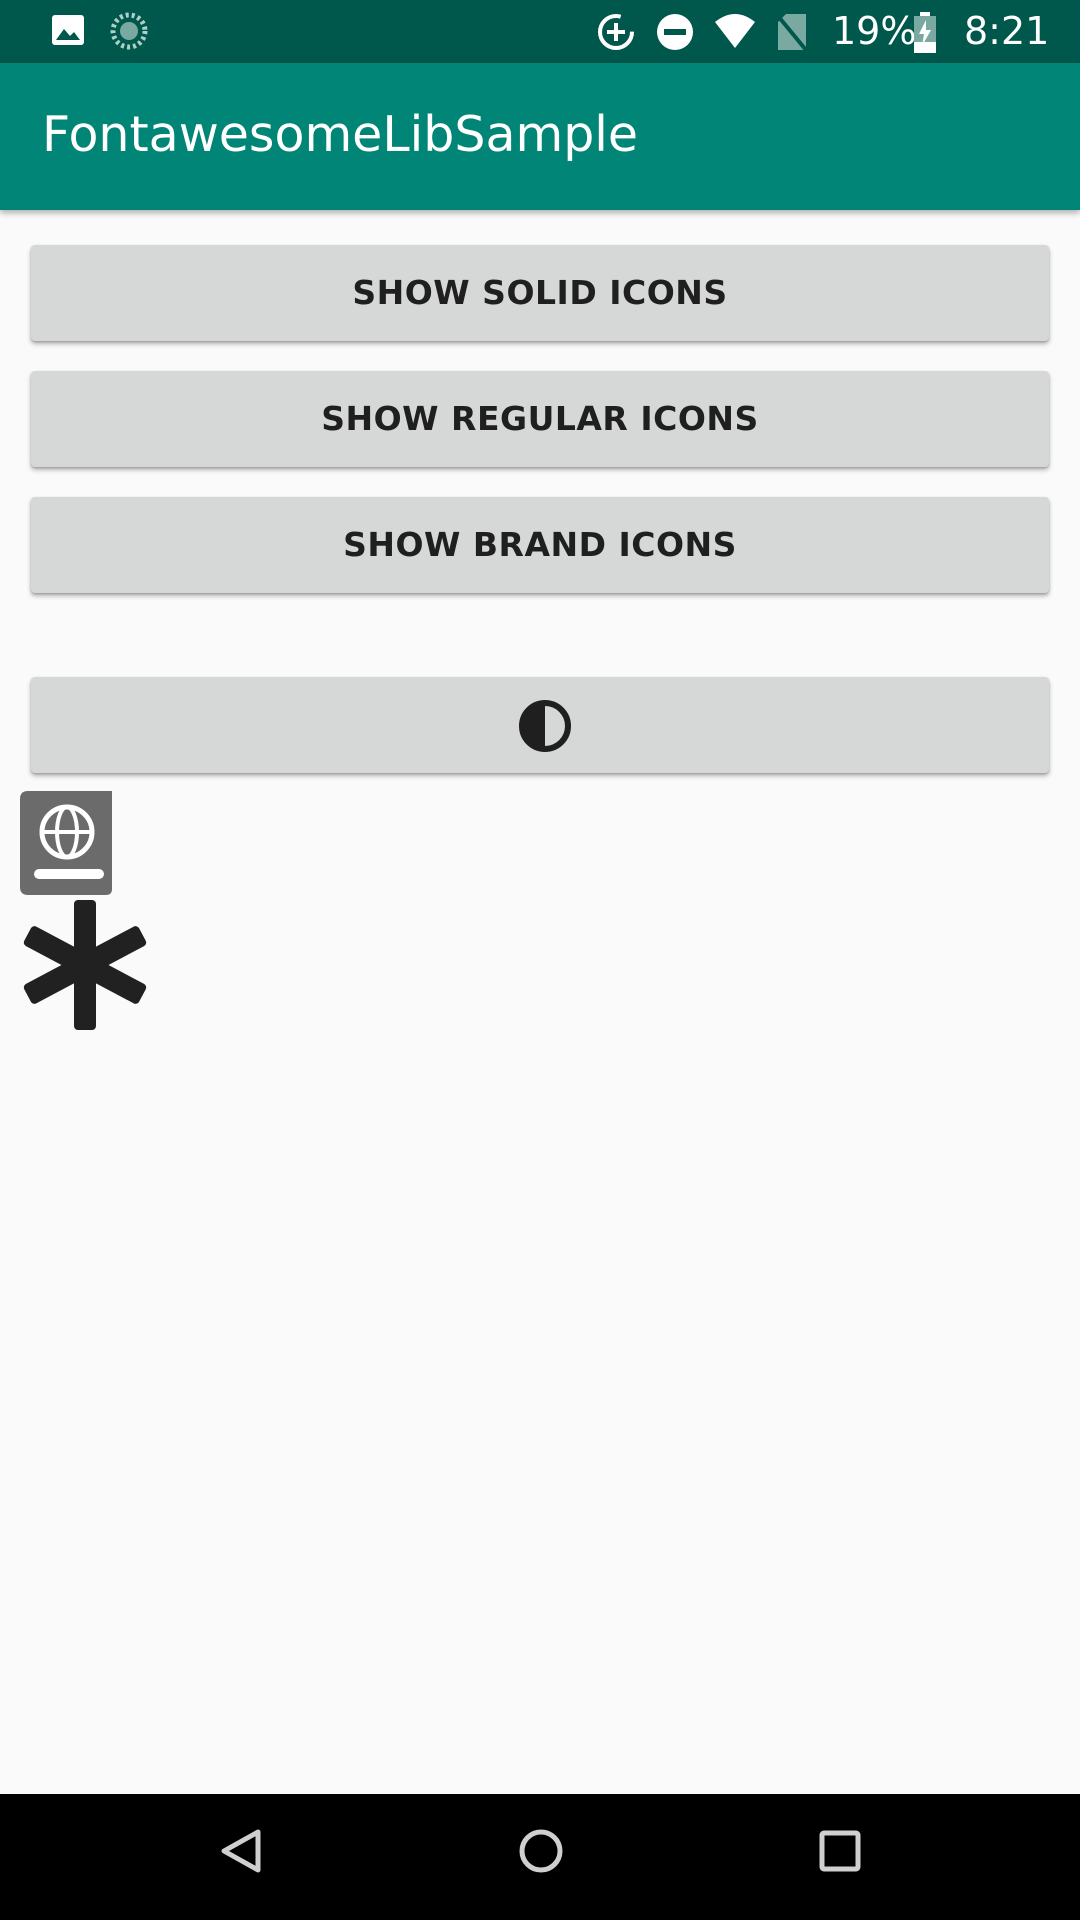  Describe the element at coordinates (68, 32) in the screenshot. I see `image-icon` at that location.